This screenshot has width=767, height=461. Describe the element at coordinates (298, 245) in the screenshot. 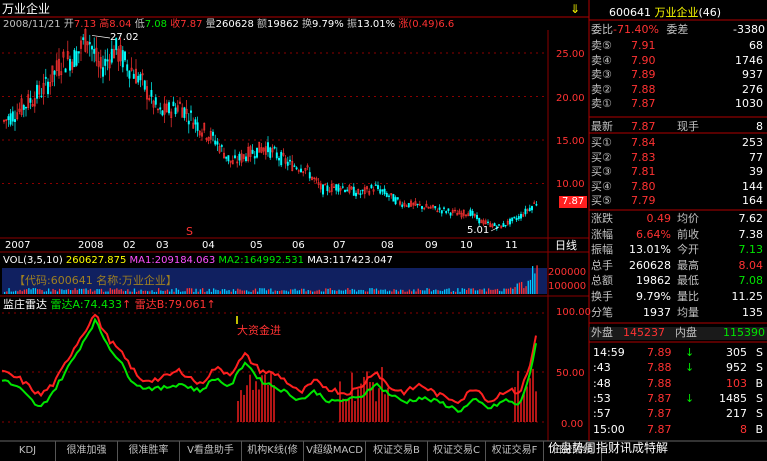

I see `date-tick: 06` at that location.